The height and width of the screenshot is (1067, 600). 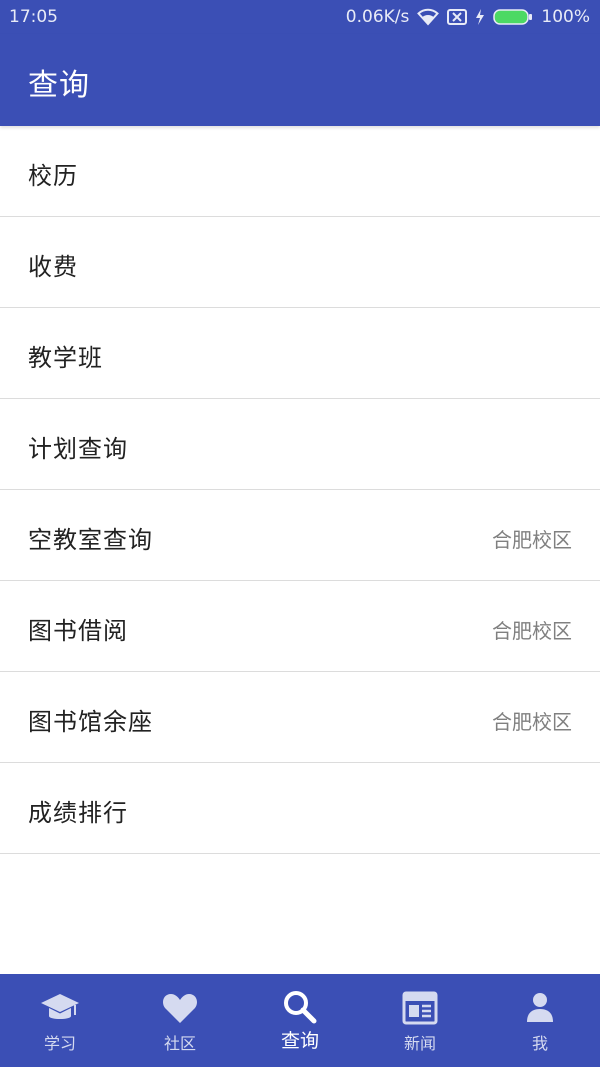 I want to click on search-icon, so click(x=300, y=1008).